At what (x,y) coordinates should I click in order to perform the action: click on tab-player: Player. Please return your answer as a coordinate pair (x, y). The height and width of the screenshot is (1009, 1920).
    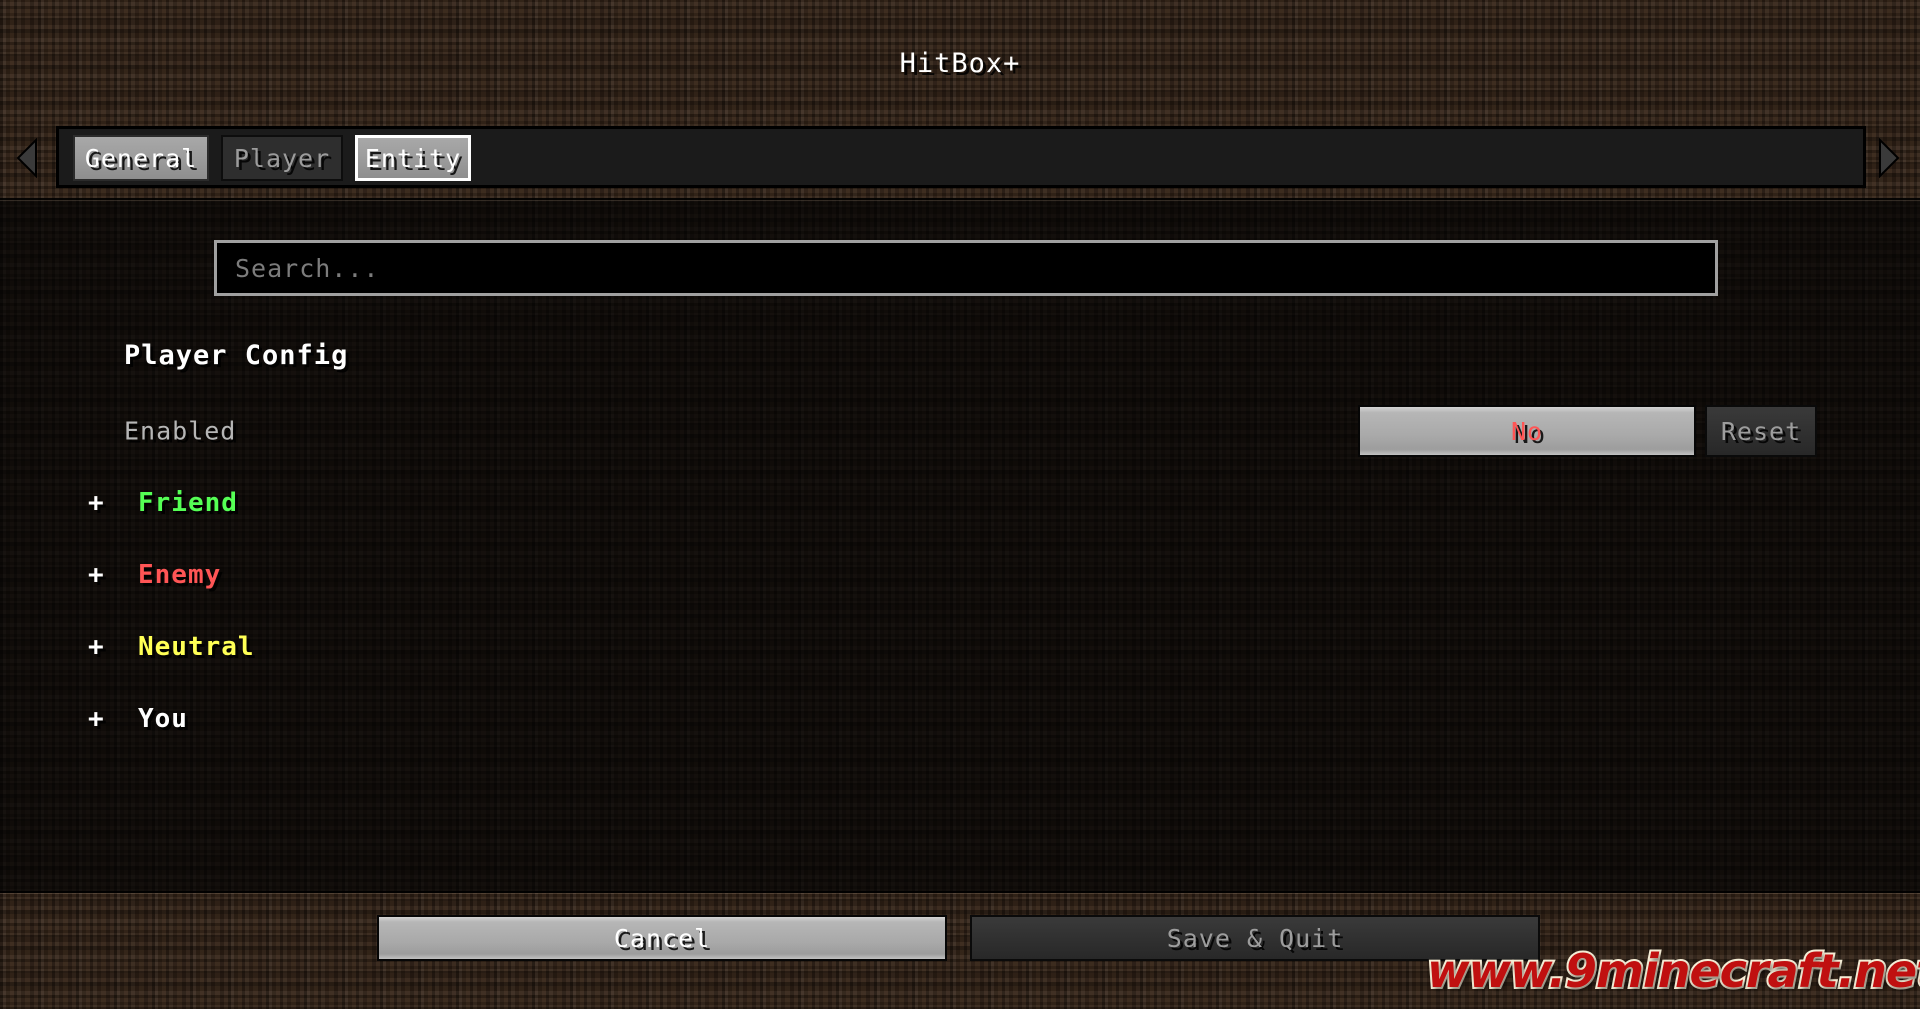
    Looking at the image, I should click on (282, 158).